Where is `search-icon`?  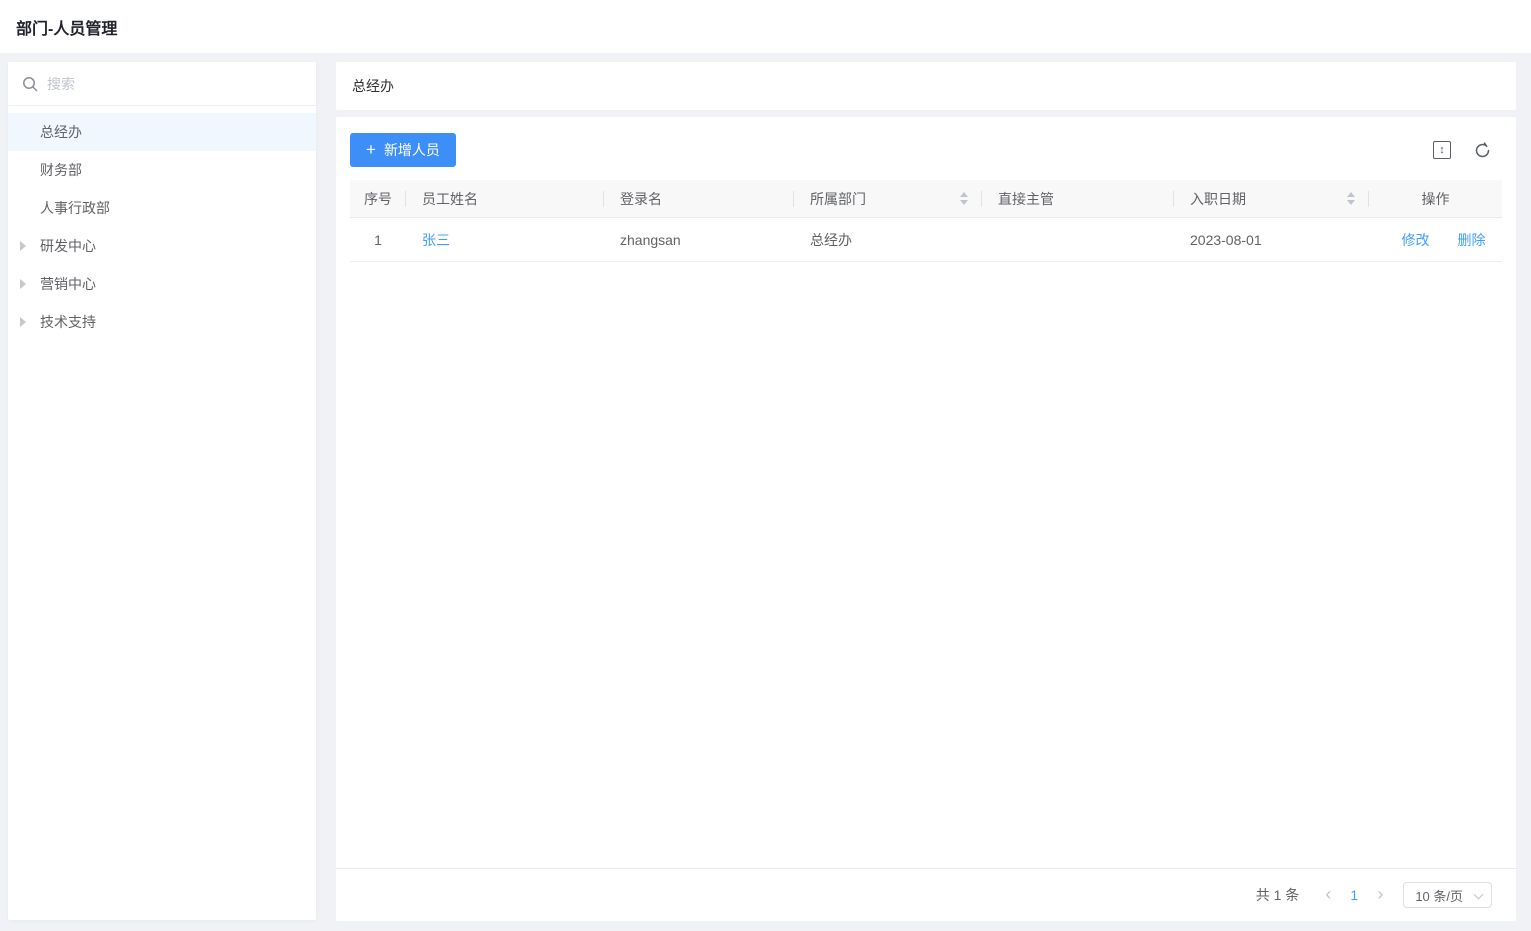
search-icon is located at coordinates (30, 83).